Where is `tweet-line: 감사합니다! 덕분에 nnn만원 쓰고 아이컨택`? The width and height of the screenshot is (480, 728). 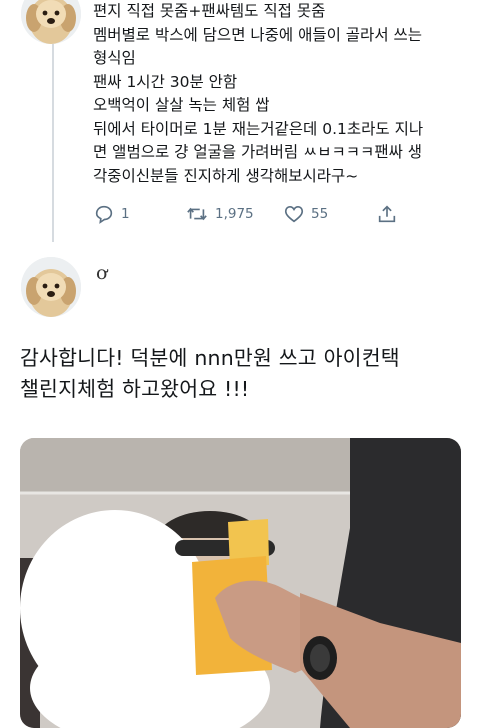 tweet-line: 감사합니다! 덕분에 nnn만원 쓰고 아이컨택 is located at coordinates (210, 358).